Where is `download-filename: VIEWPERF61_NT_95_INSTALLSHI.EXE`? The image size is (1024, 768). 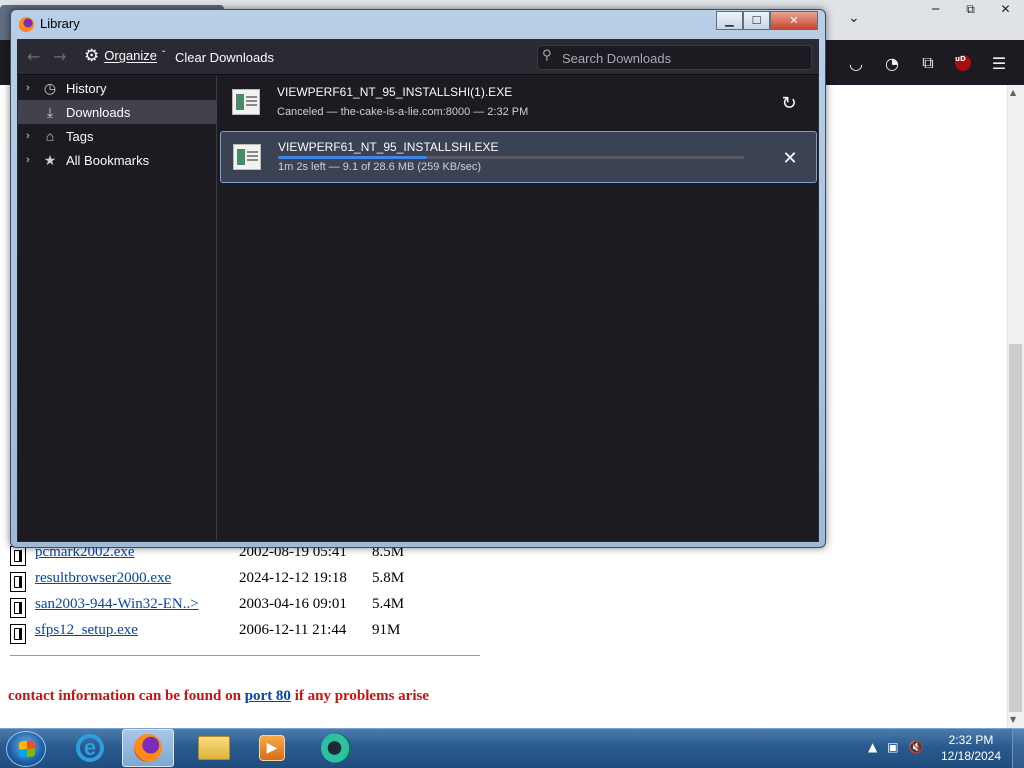
download-filename: VIEWPERF61_NT_95_INSTALLSHI.EXE is located at coordinates (388, 147).